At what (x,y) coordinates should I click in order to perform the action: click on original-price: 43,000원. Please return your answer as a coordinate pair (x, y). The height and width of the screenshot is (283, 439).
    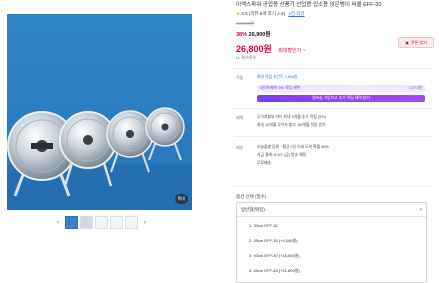
    Looking at the image, I should click on (245, 23).